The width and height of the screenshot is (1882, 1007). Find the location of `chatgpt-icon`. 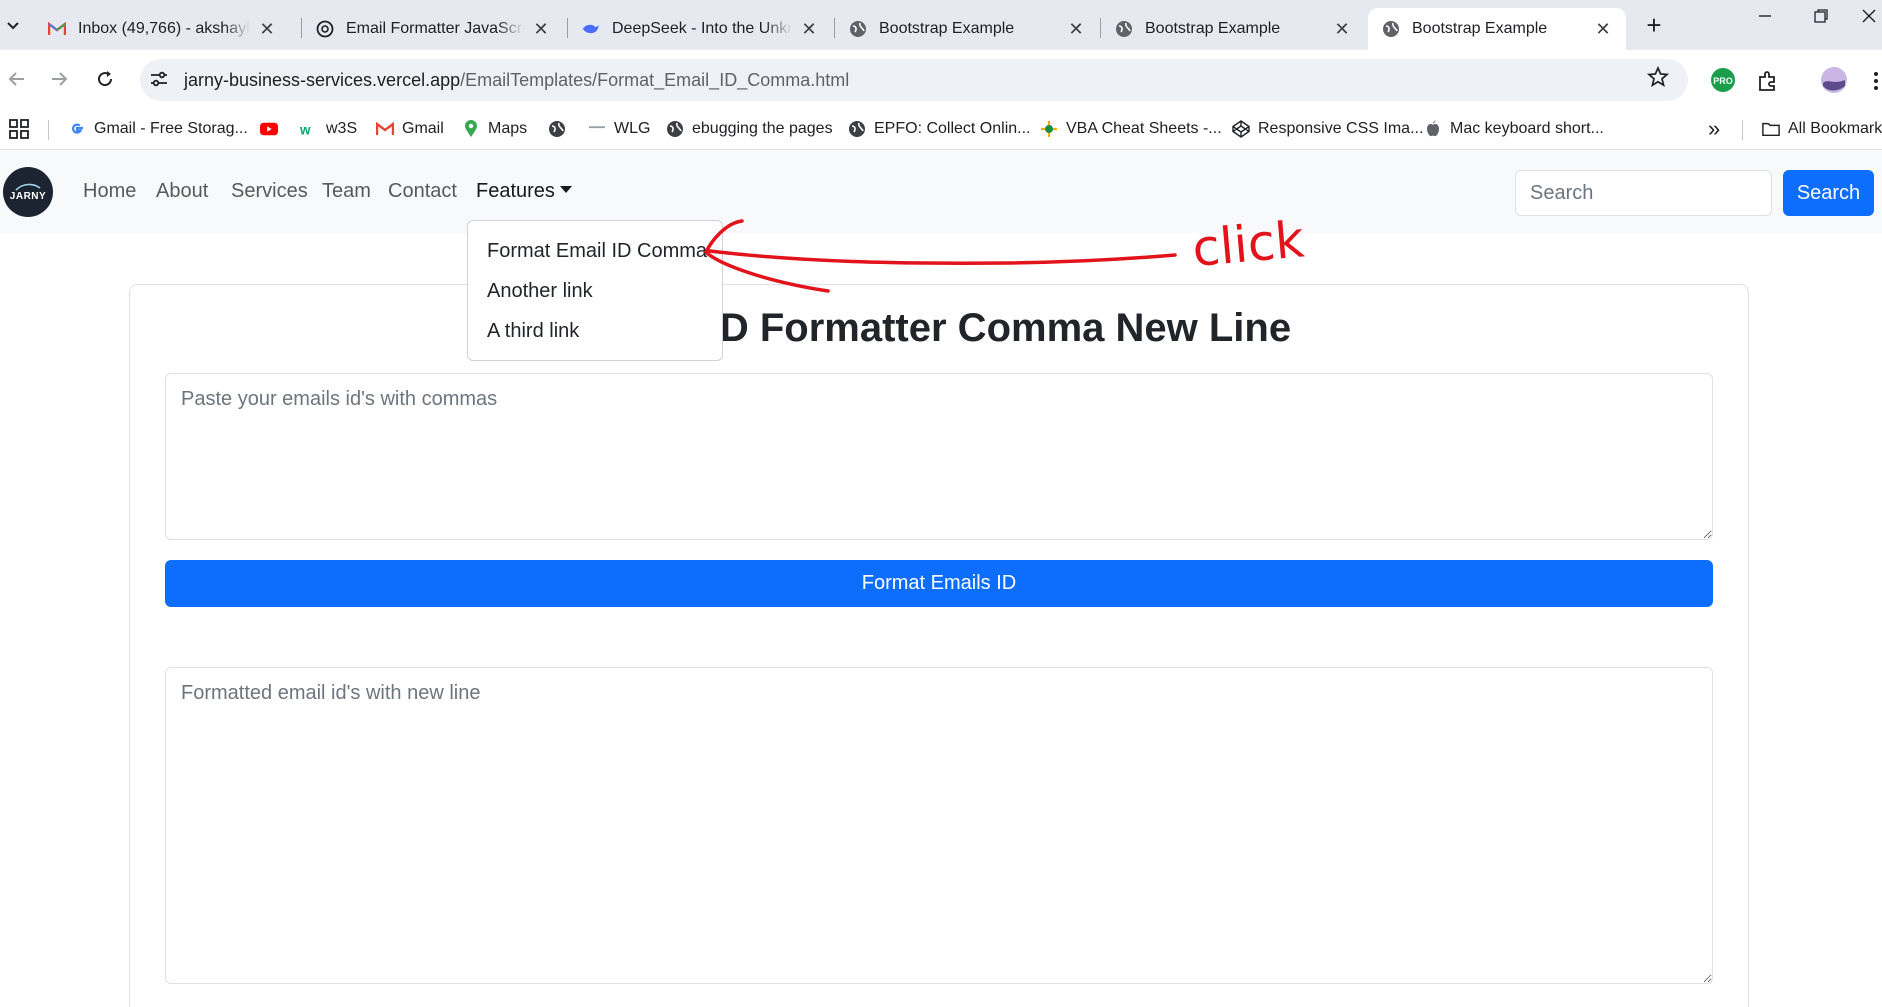

chatgpt-icon is located at coordinates (325, 29).